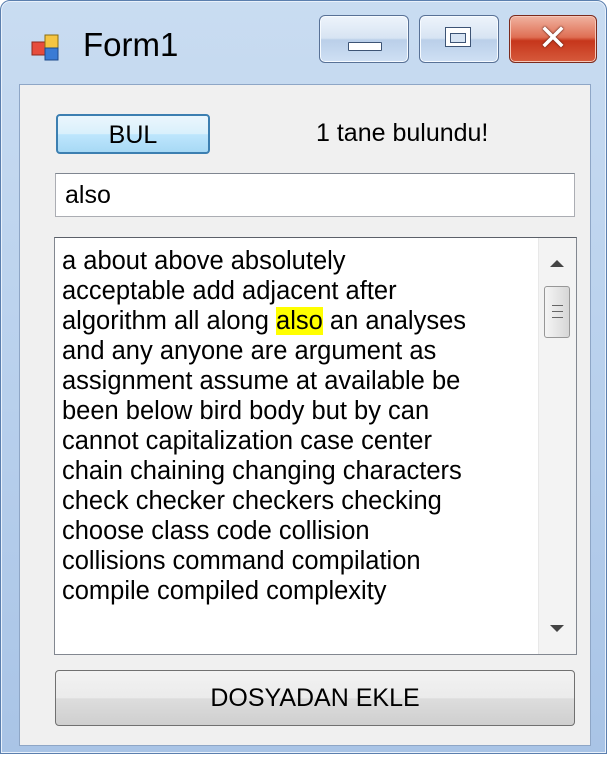 This screenshot has width=609, height=760. What do you see at coordinates (45, 47) in the screenshot?
I see `form-app-icon` at bounding box center [45, 47].